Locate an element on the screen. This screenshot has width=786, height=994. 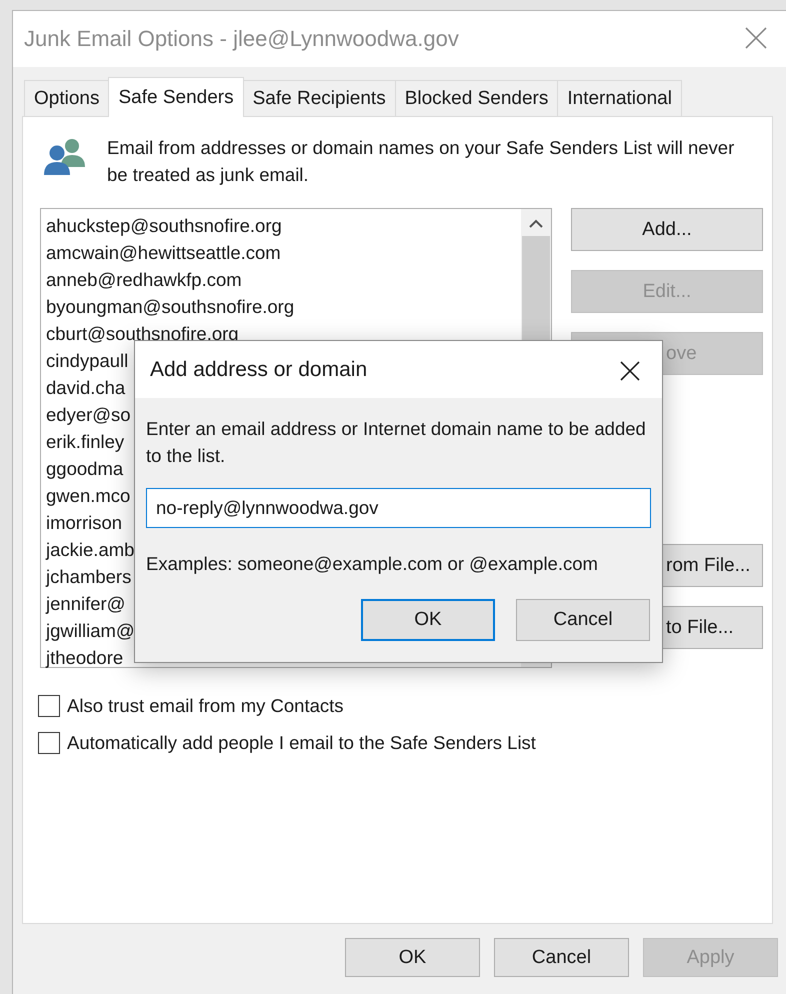
dialog-title: Add address or domain is located at coordinates (259, 370).